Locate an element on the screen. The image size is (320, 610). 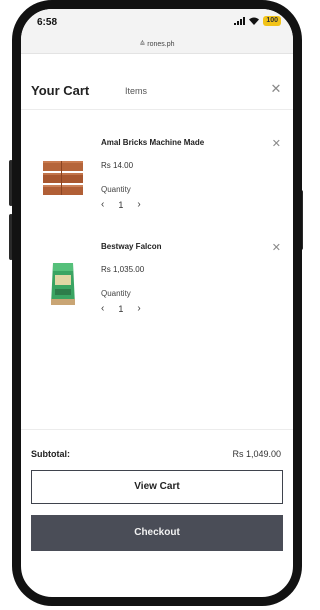
browser-url-bar: ≙ rones.ph is located at coordinates (157, 43).